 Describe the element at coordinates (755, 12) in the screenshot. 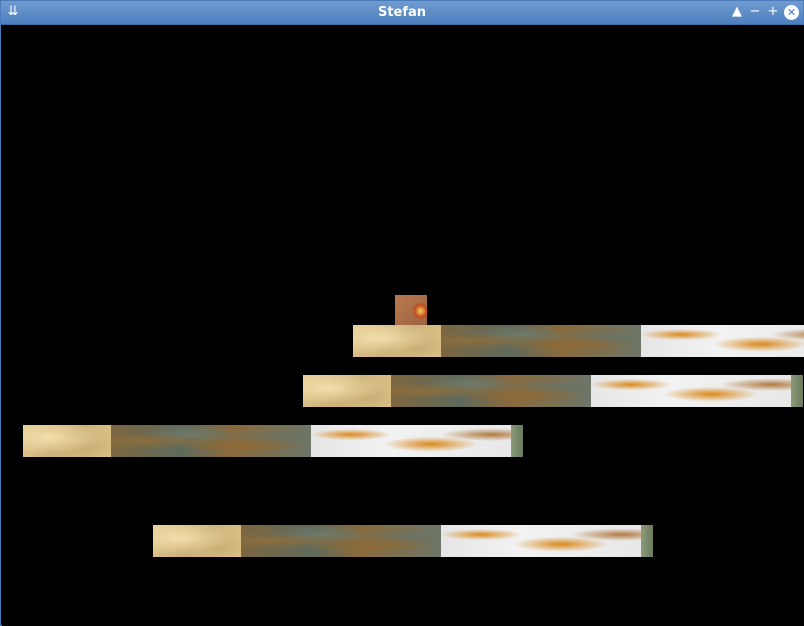

I see `minimize-icon: −` at that location.